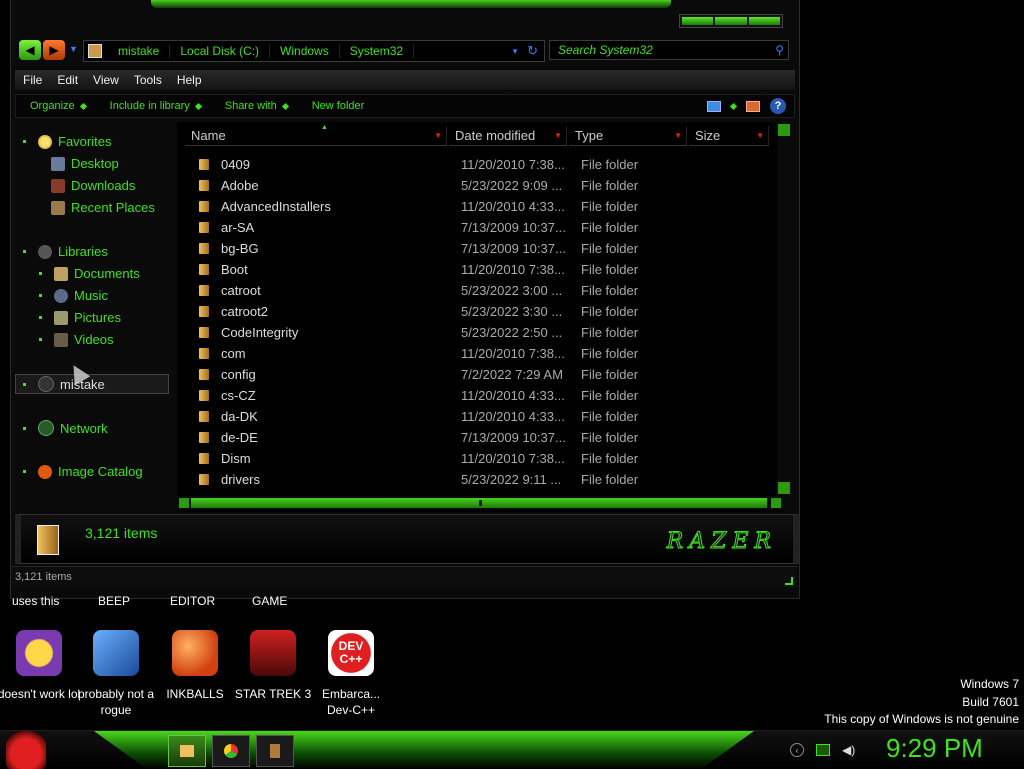 The image size is (1024, 769). I want to click on minimize-button, so click(698, 21).